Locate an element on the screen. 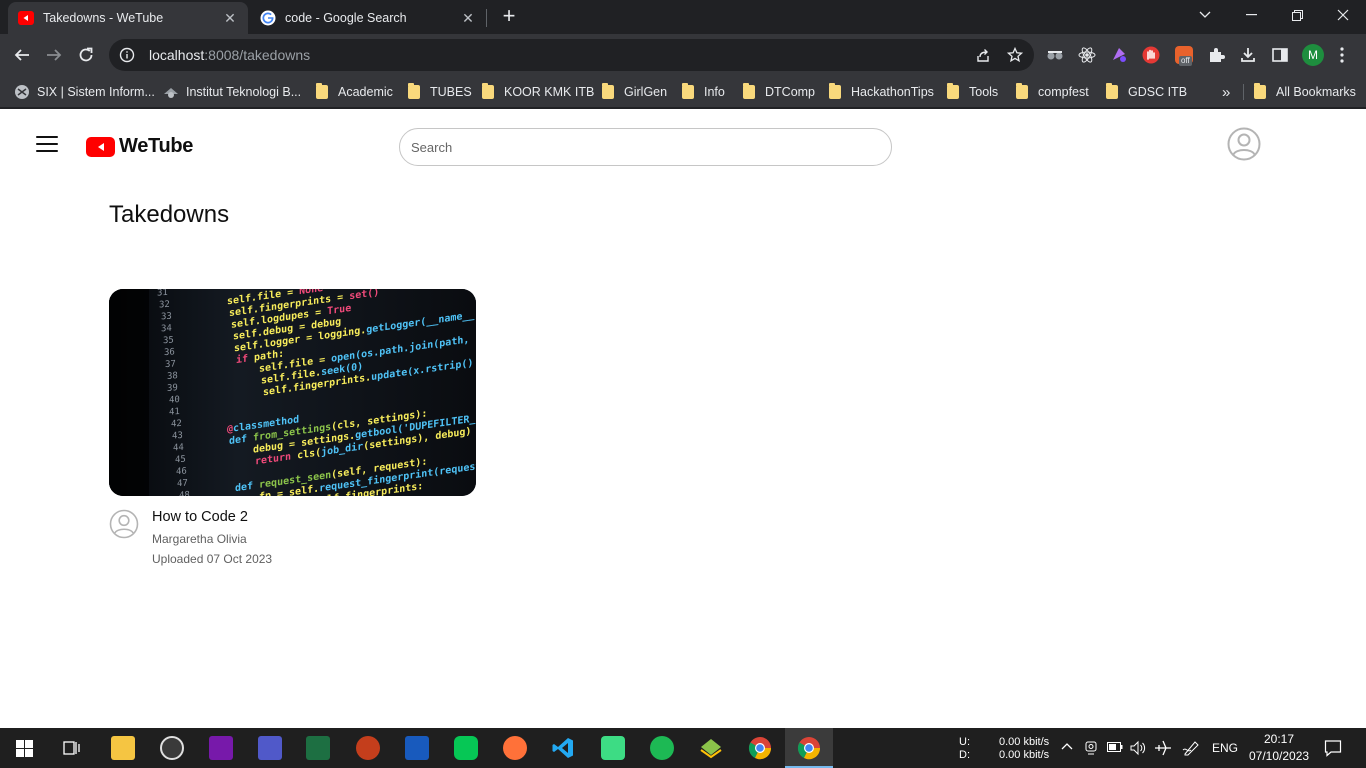 Image resolution: width=1366 pixels, height=768 pixels. battery-icon is located at coordinates (1115, 747).